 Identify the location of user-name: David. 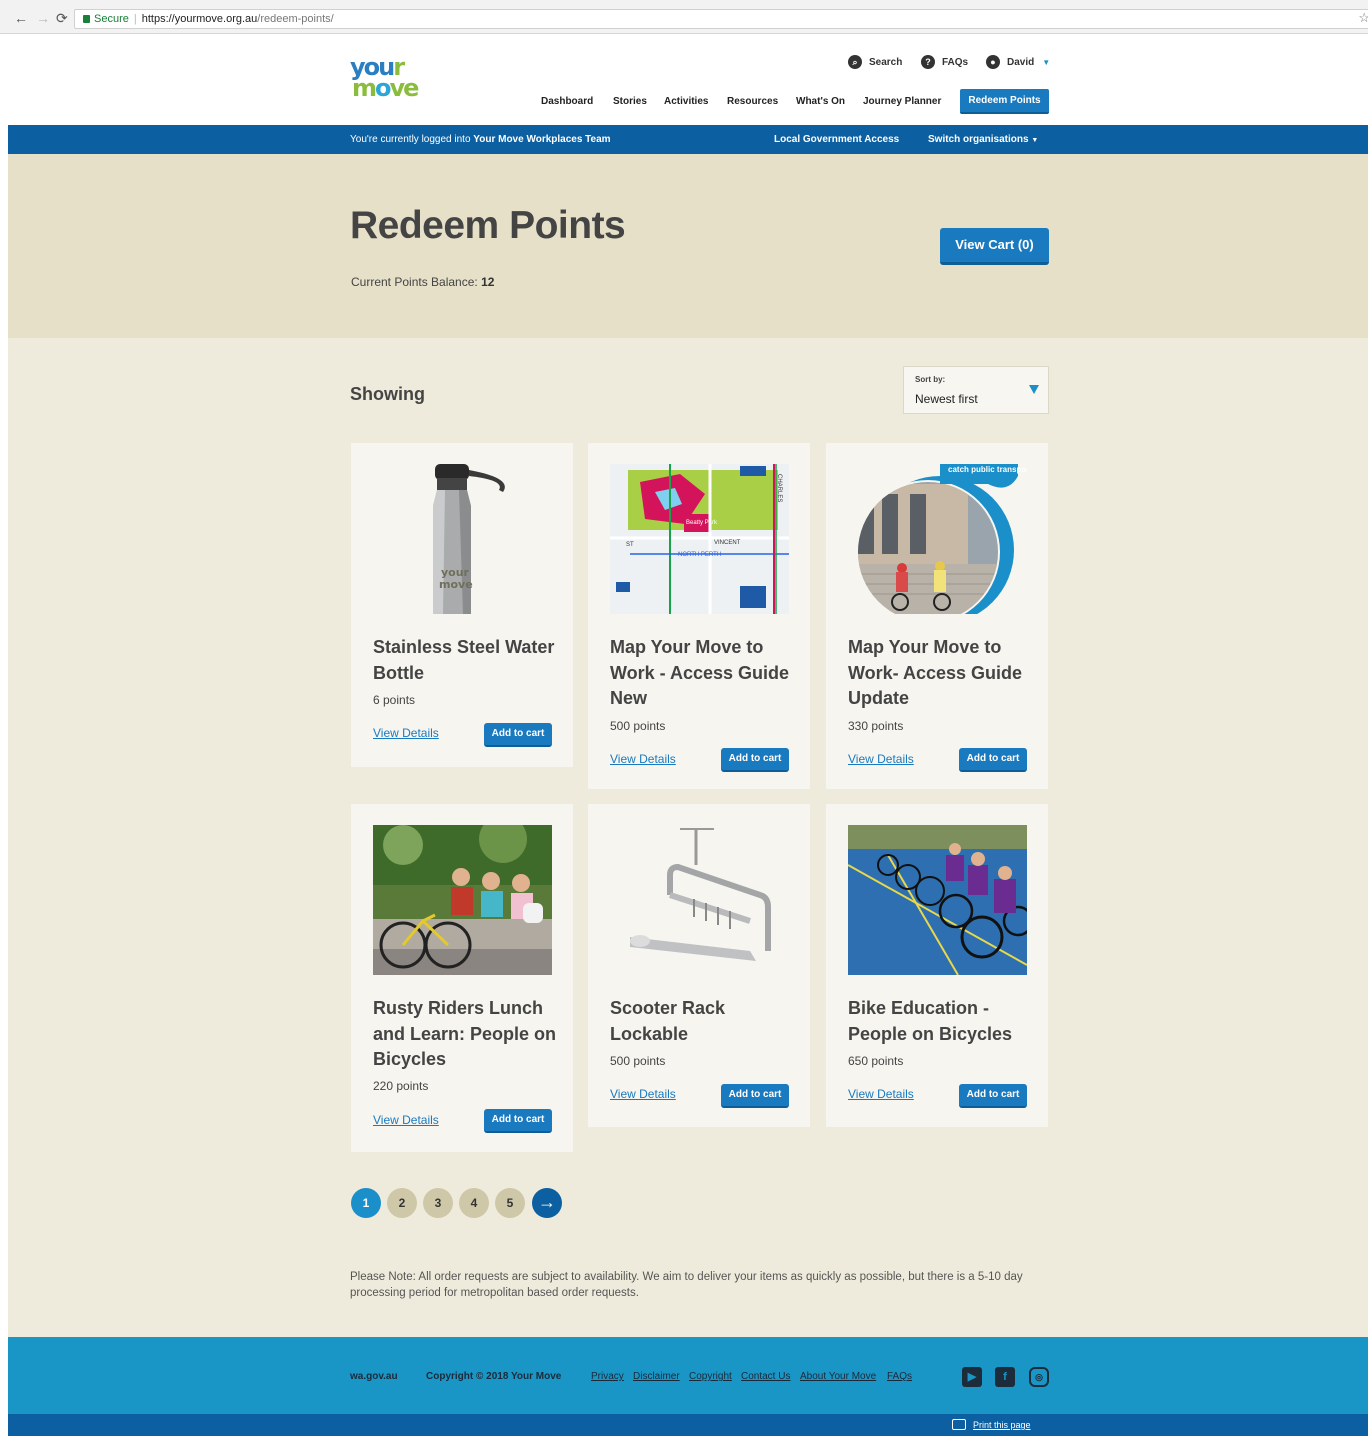
(1021, 62).